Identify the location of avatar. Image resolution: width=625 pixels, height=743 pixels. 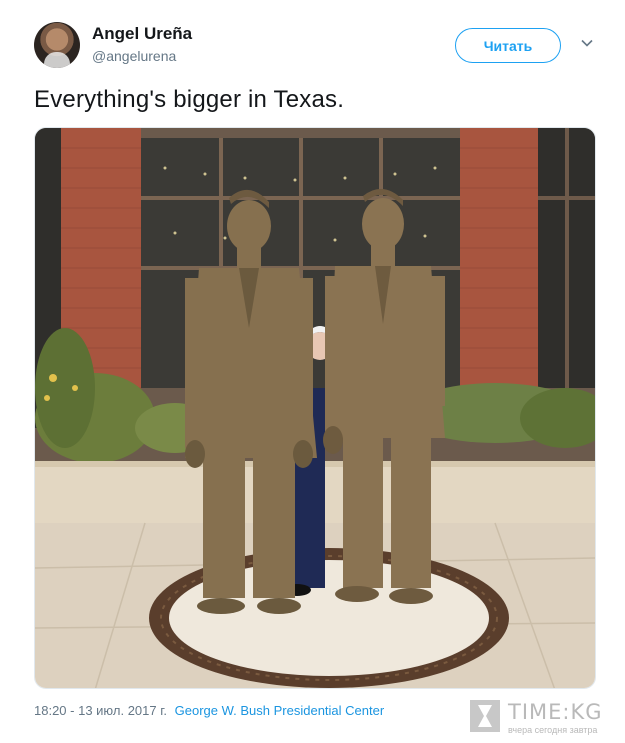
(57, 45).